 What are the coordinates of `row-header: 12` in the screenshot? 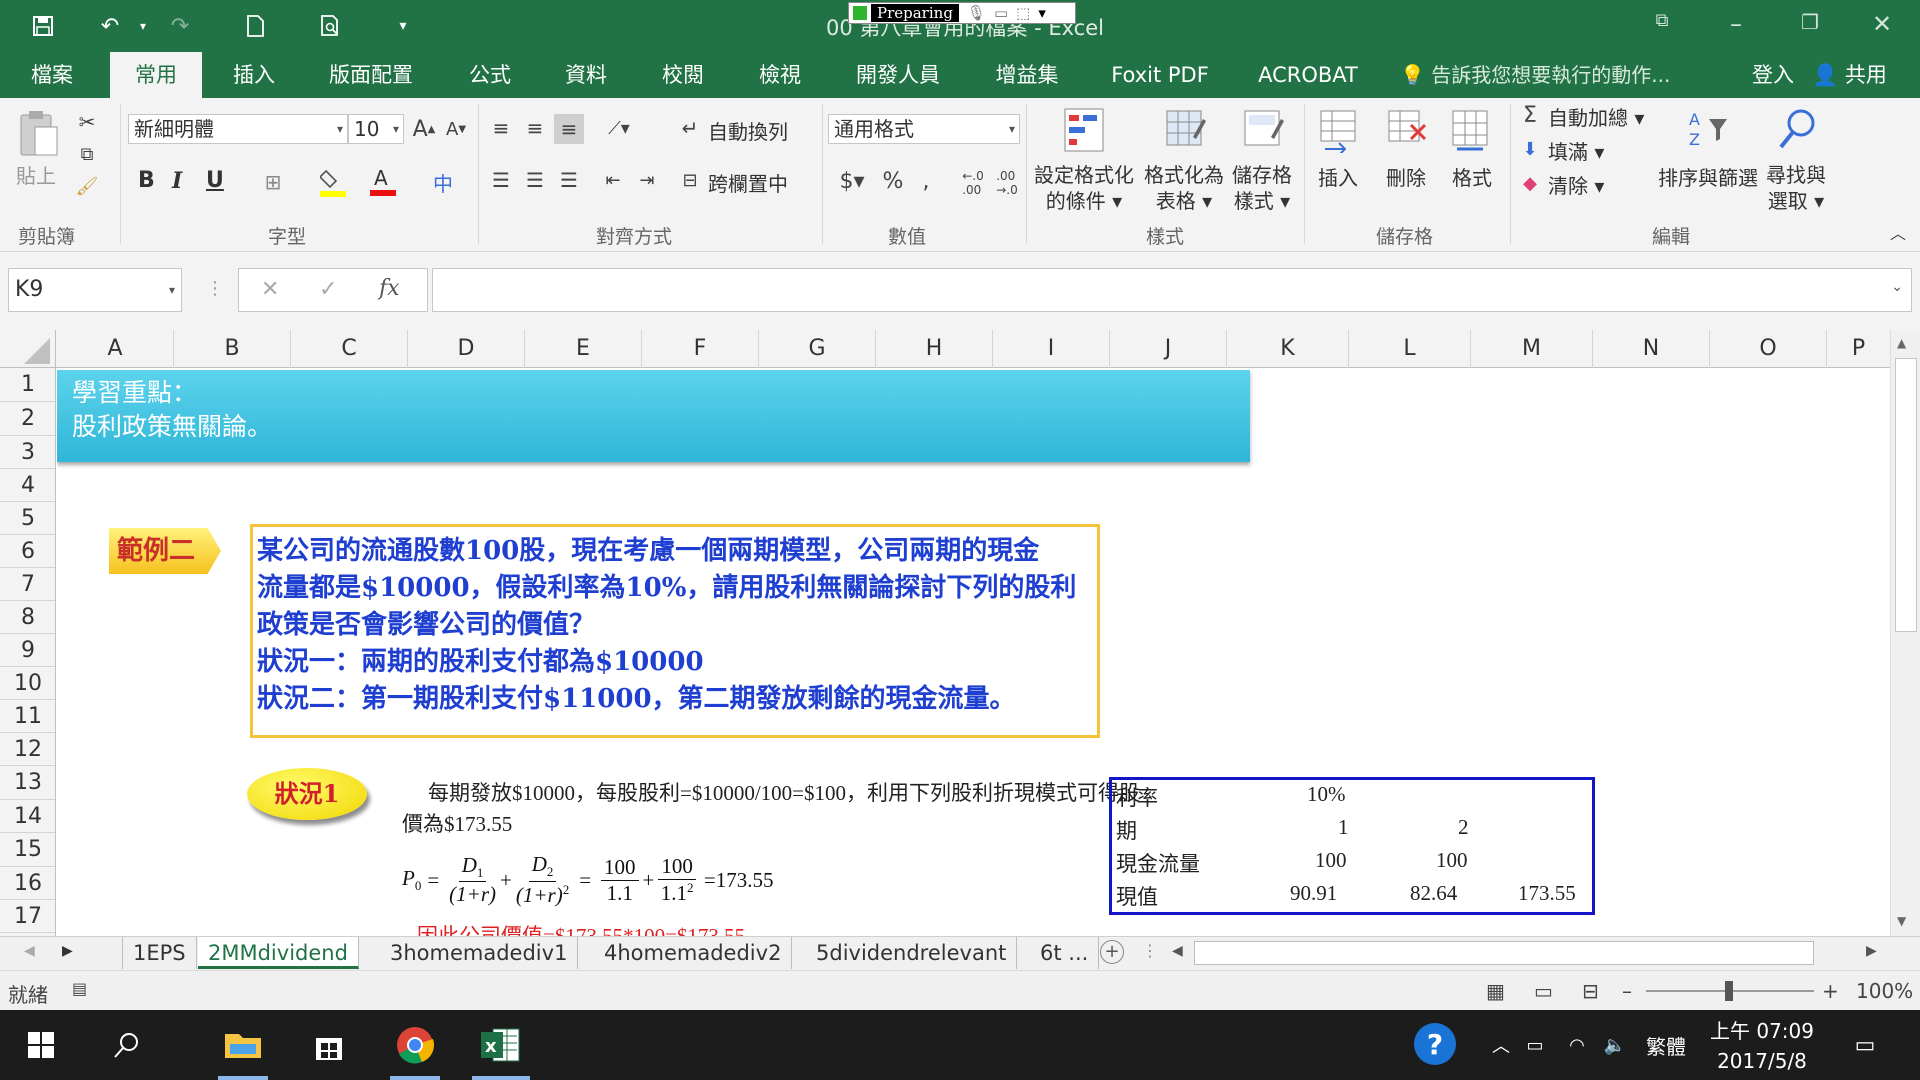 It's located at (27, 749).